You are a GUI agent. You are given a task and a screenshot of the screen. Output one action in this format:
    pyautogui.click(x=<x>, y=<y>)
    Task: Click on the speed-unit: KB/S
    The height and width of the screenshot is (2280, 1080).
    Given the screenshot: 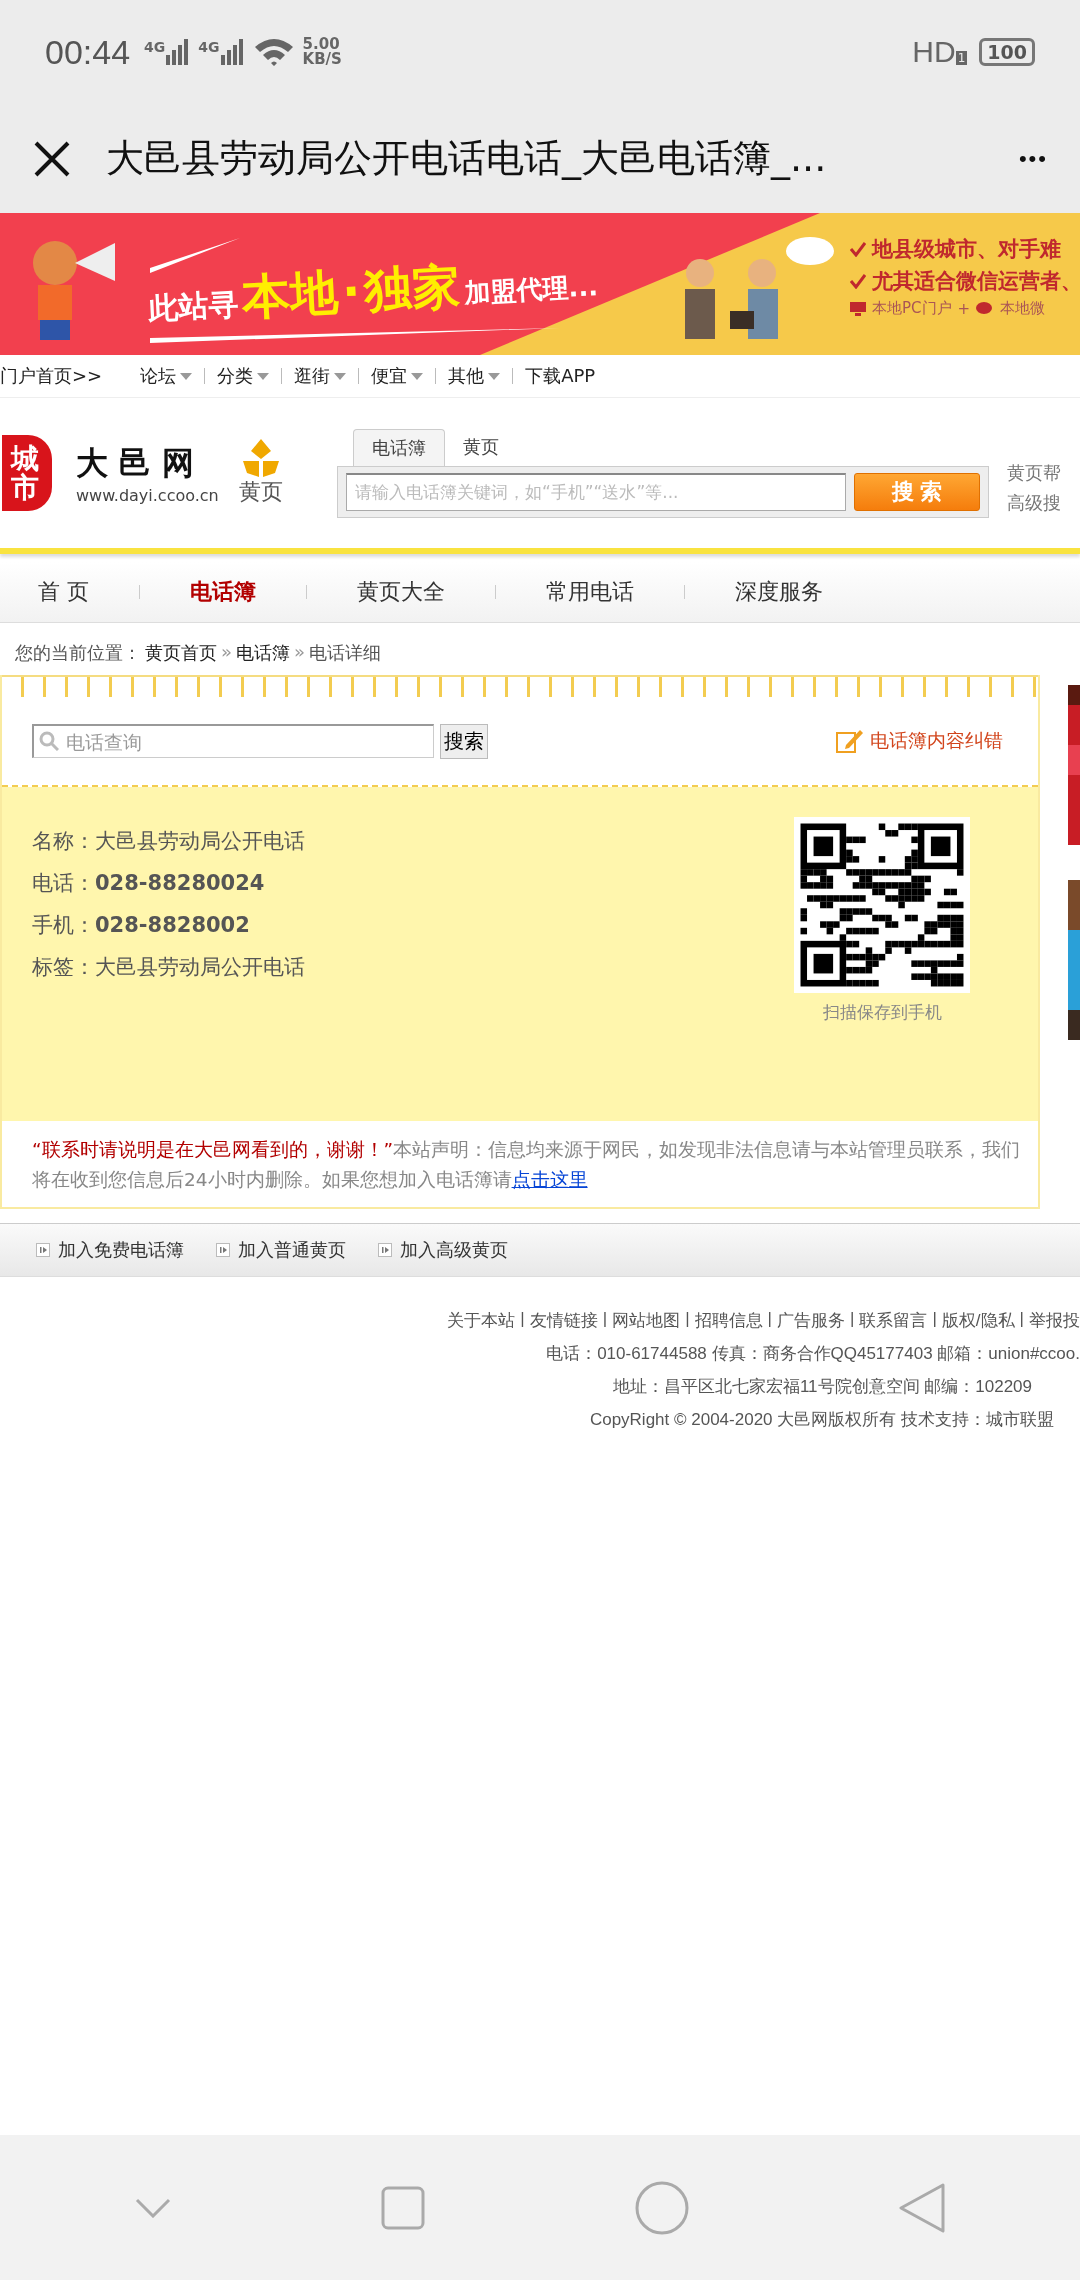 What is the action you would take?
    pyautogui.click(x=322, y=59)
    